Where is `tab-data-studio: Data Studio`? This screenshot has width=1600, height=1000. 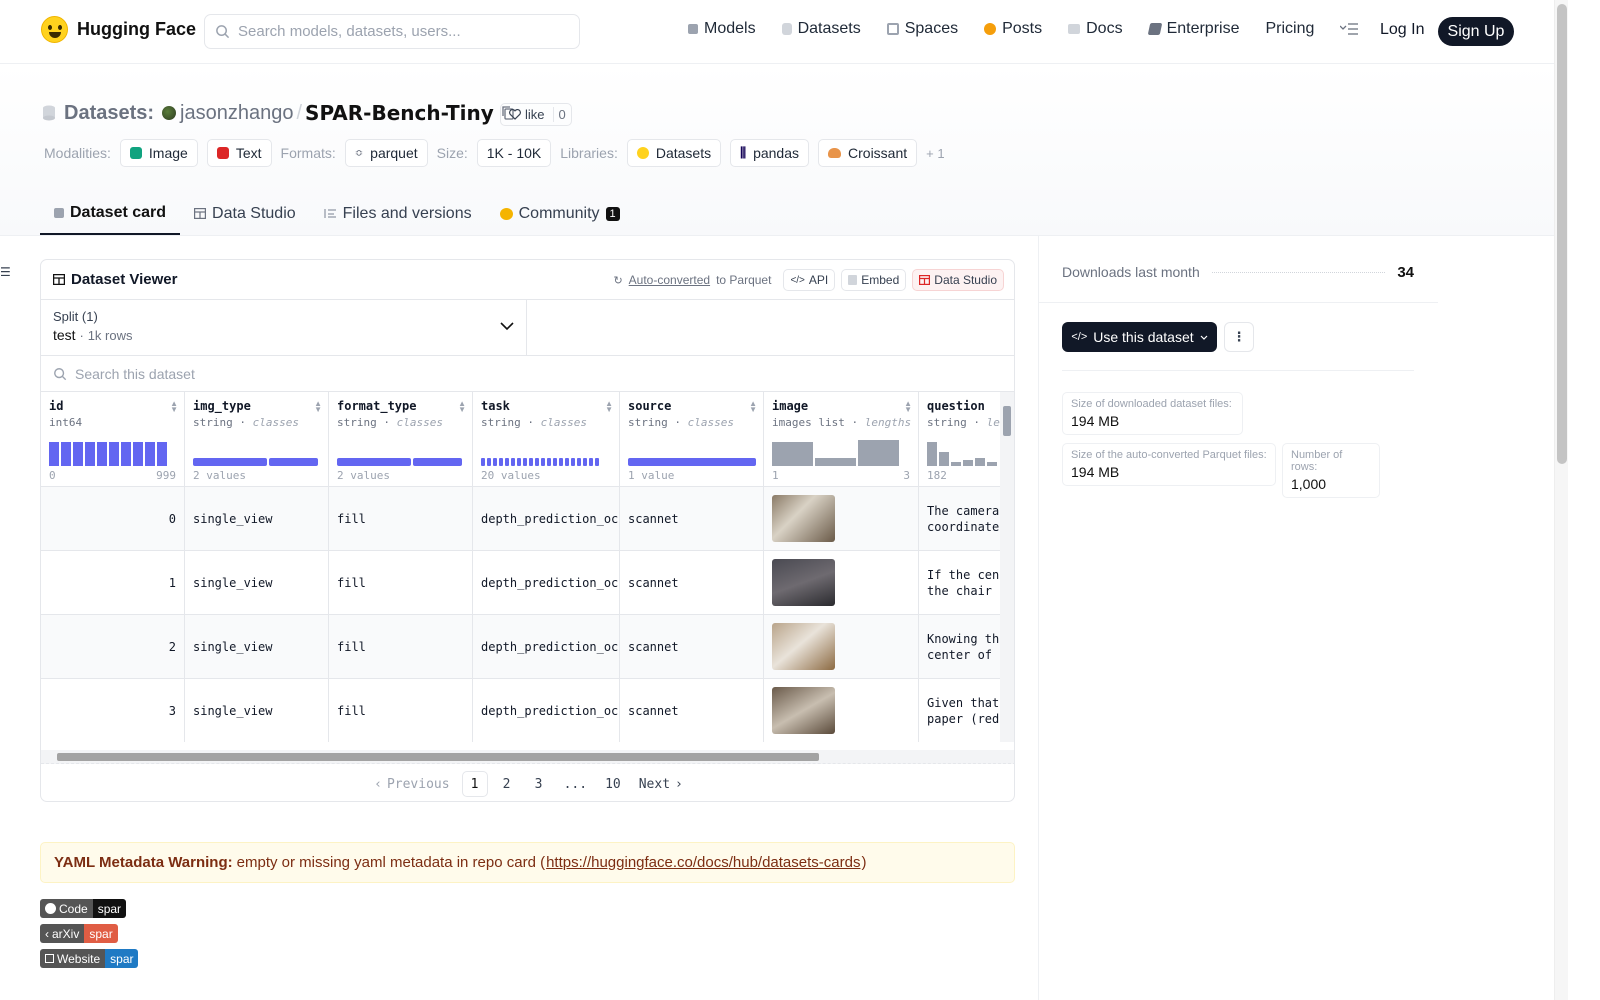 tab-data-studio: Data Studio is located at coordinates (245, 213).